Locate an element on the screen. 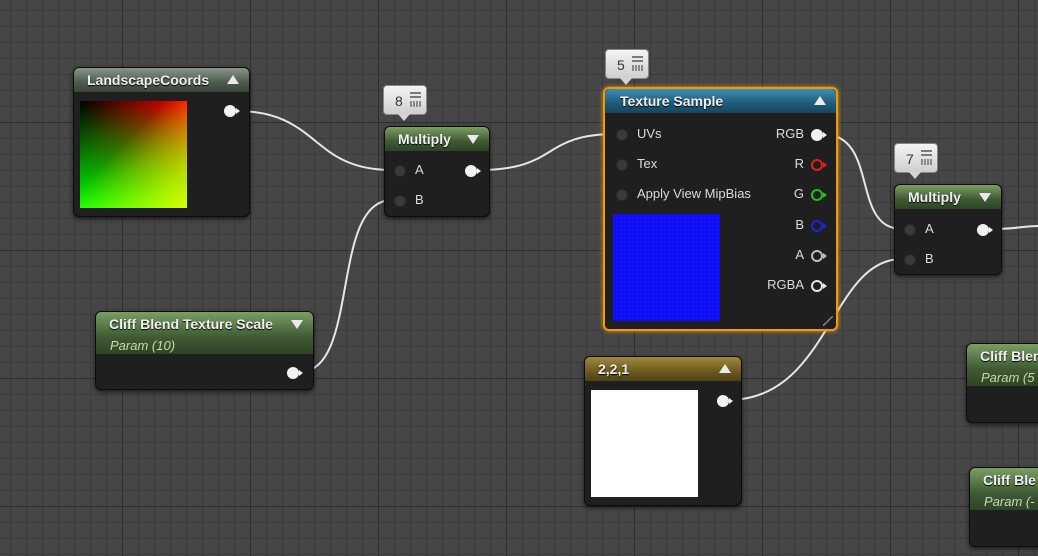 This screenshot has width=1038, height=556. input-pin-uvs is located at coordinates (622, 135).